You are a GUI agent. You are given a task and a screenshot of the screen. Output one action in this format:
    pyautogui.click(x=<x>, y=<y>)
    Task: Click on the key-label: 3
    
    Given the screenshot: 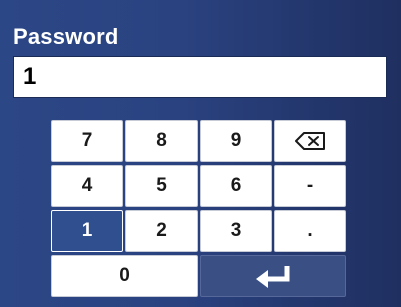 What is the action you would take?
    pyautogui.click(x=236, y=230)
    